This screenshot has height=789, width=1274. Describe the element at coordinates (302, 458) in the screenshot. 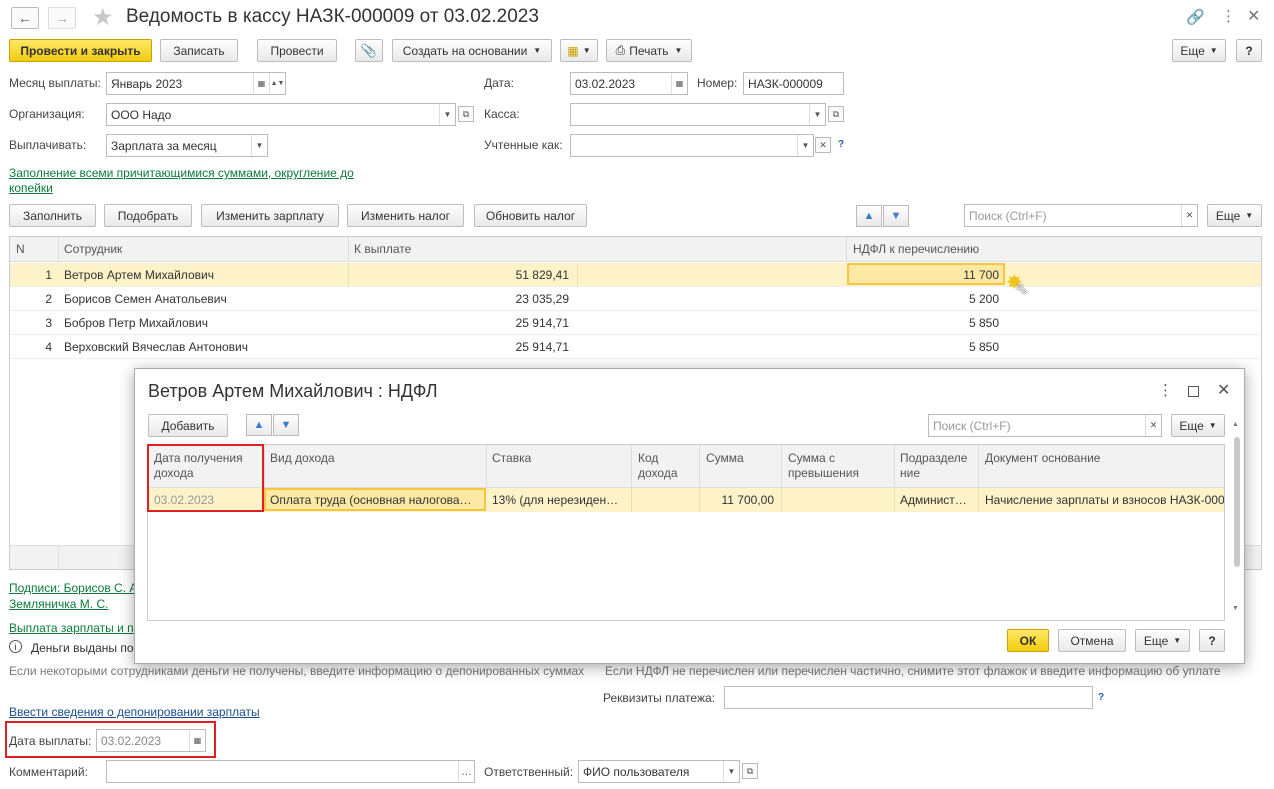

I see `col-income-kind: Вид дохода` at that location.